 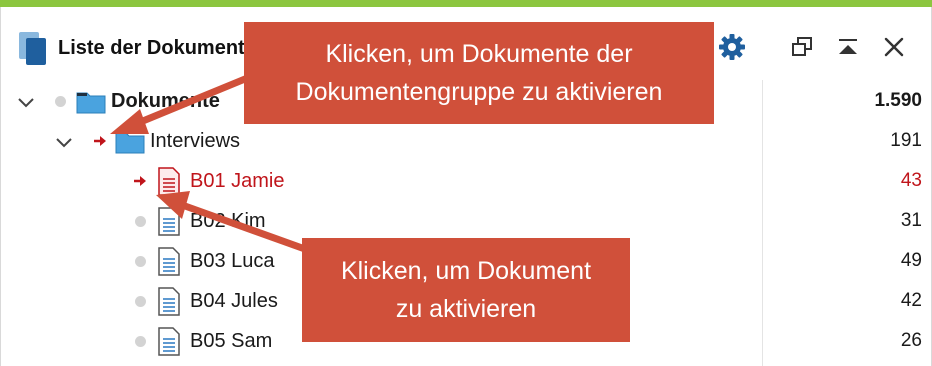 I want to click on document-count: 49, so click(x=911, y=260).